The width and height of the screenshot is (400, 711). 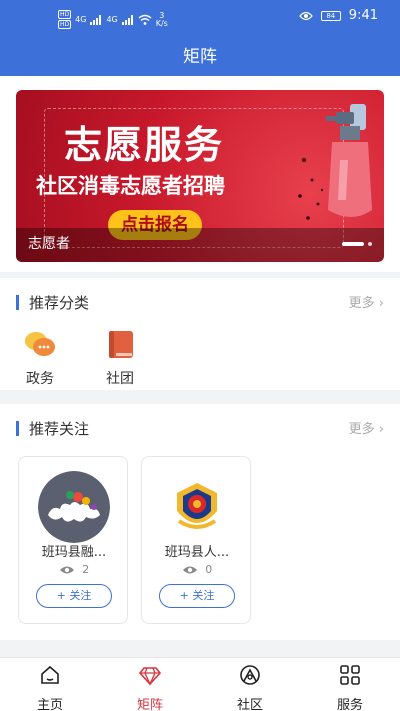 I want to click on banner-title: 志愿服务, so click(x=144, y=145).